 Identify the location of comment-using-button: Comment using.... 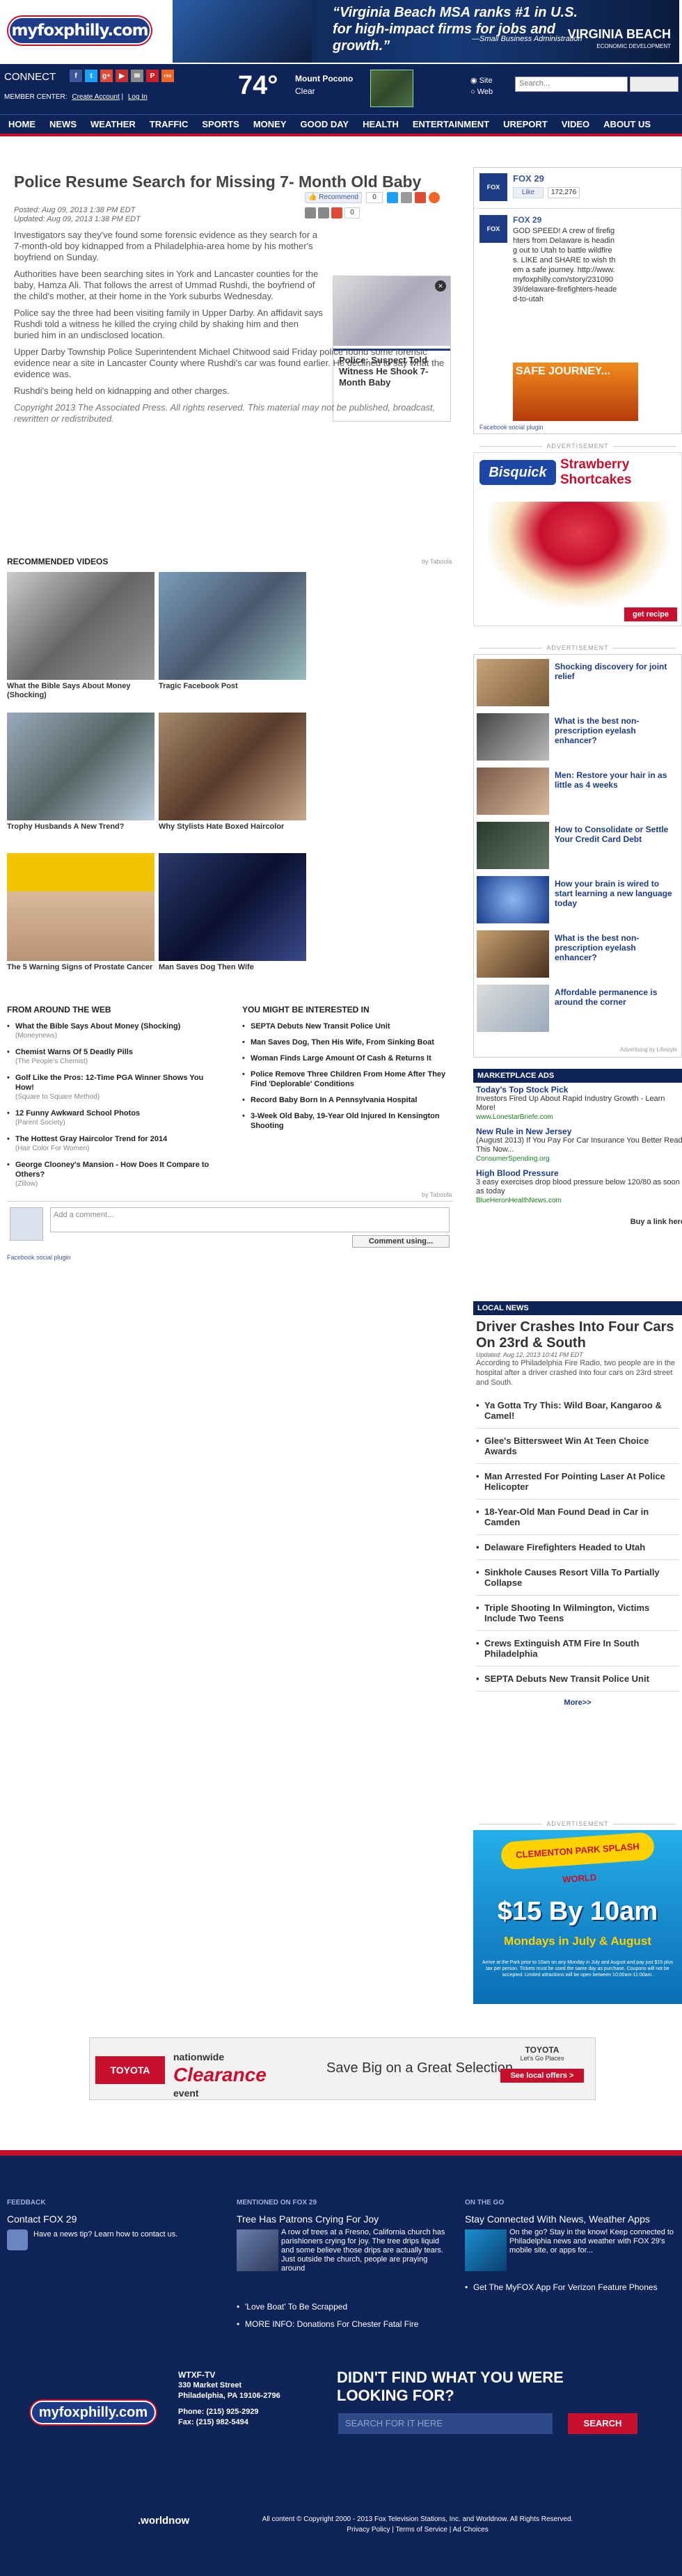
(401, 1241).